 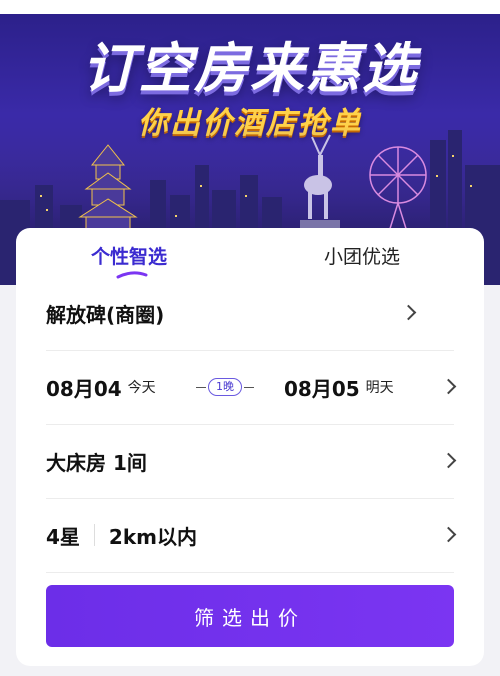 I want to click on filter-row: 4星 2km以内, so click(x=251, y=535).